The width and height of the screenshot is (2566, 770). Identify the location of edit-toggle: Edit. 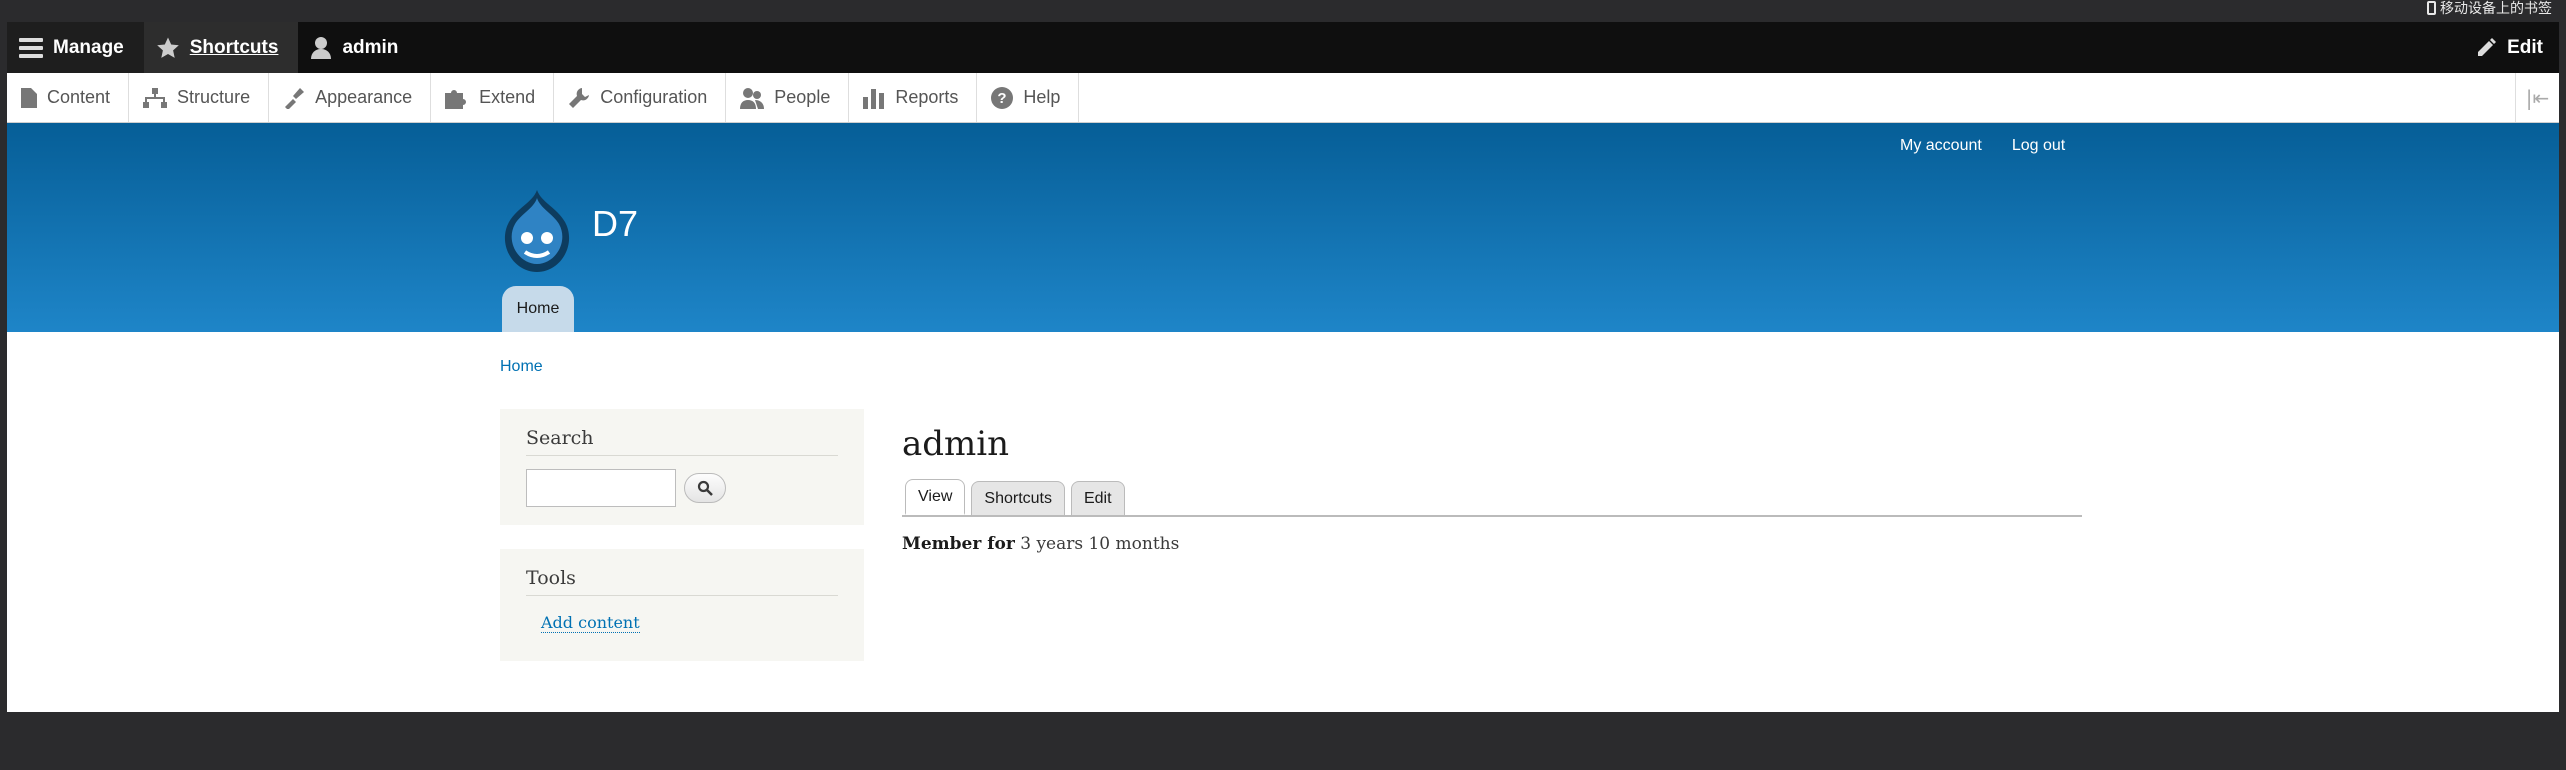
(2517, 47).